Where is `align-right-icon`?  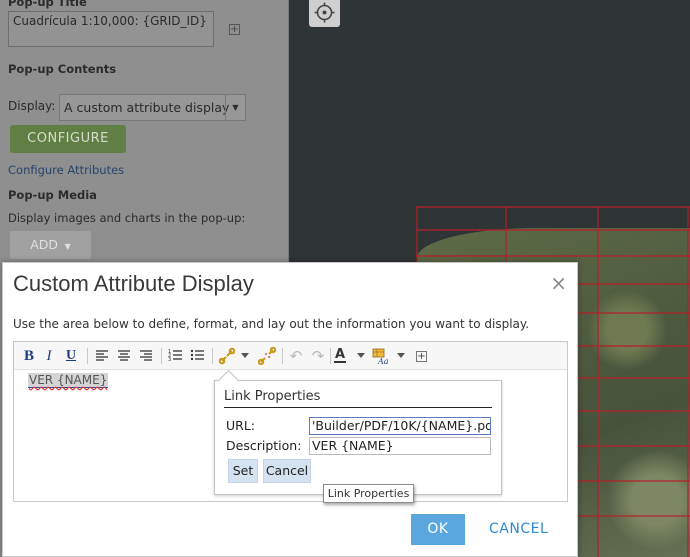 align-right-icon is located at coordinates (146, 356).